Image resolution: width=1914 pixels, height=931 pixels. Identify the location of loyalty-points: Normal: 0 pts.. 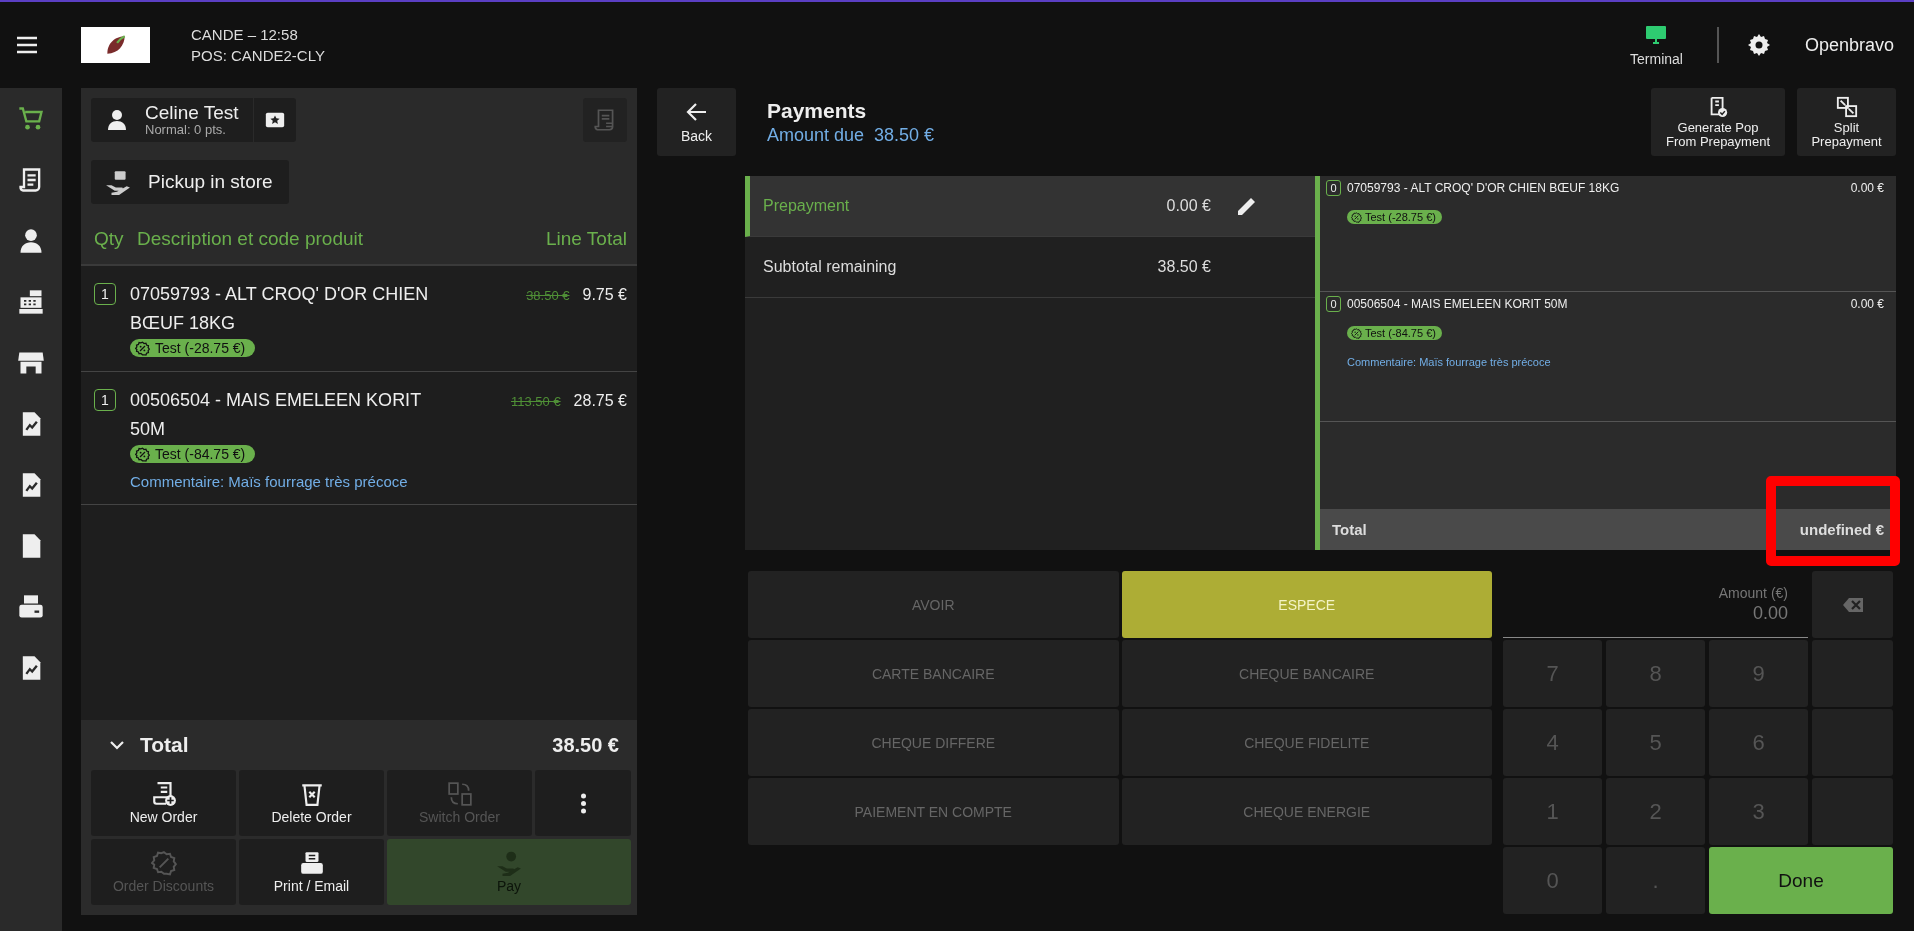
(186, 130).